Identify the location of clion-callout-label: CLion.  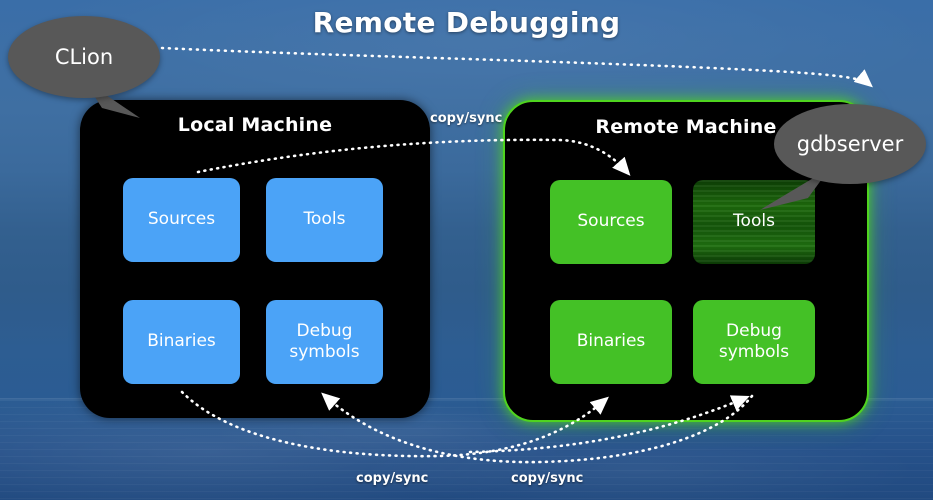
(84, 57).